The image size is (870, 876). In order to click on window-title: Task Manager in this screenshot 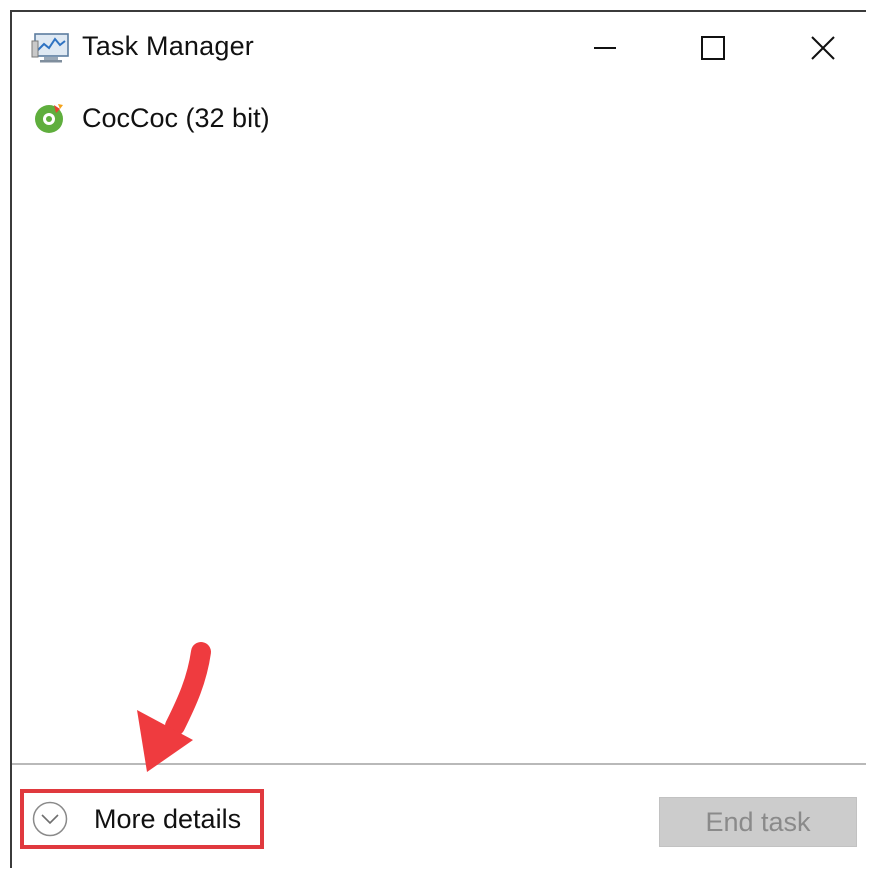, I will do `click(168, 46)`.